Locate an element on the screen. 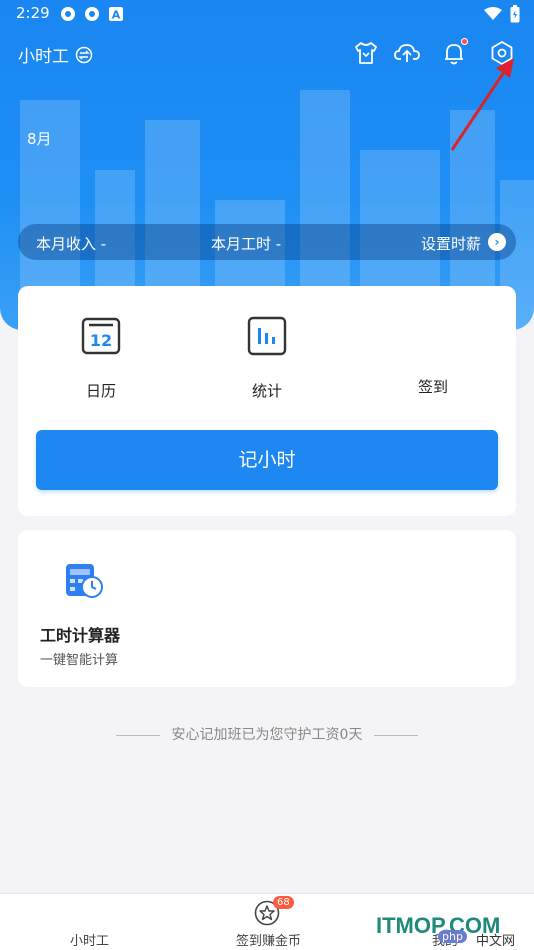 The width and height of the screenshot is (534, 950). tab-hourly: 小时工 is located at coordinates (89, 939).